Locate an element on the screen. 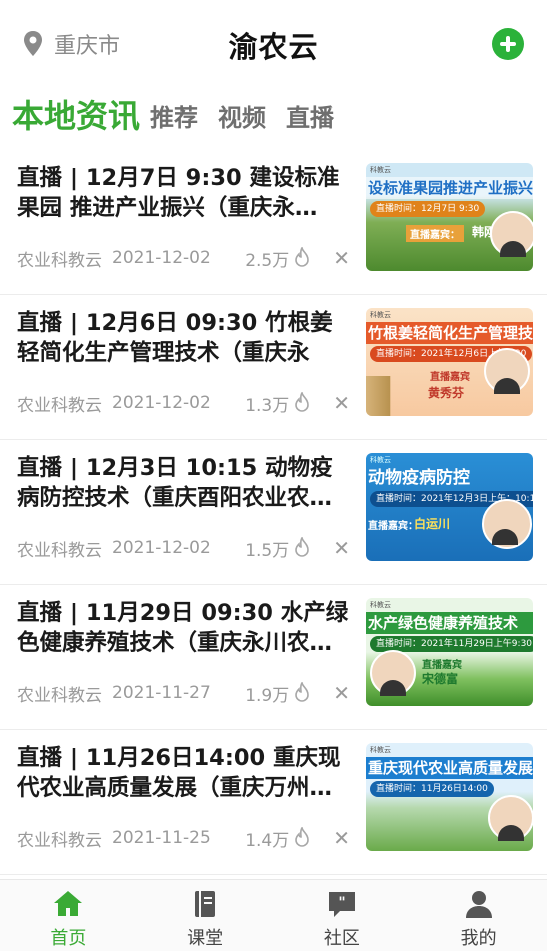  tab-video: 视频 is located at coordinates (242, 118).